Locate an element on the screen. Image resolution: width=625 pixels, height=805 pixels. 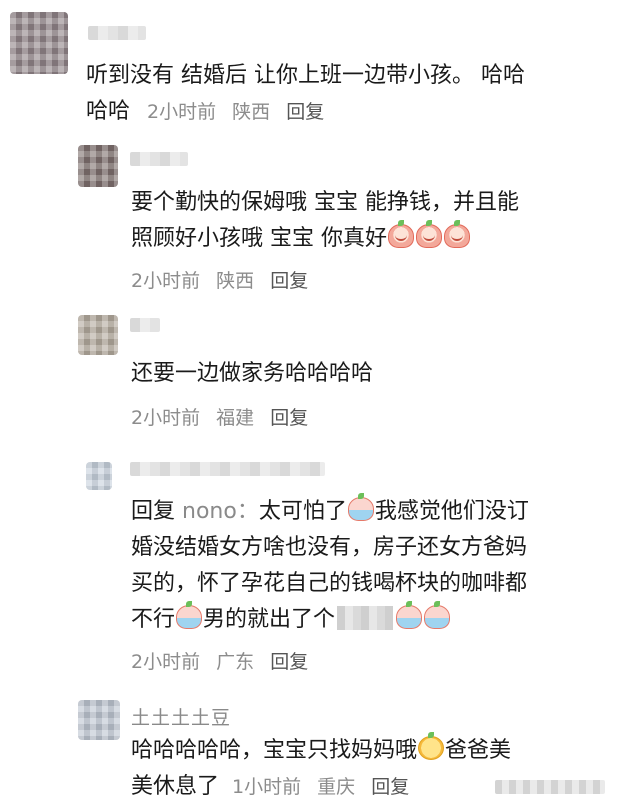
comment-meta: 1小时前 重庆 回复 is located at coordinates (325, 787).